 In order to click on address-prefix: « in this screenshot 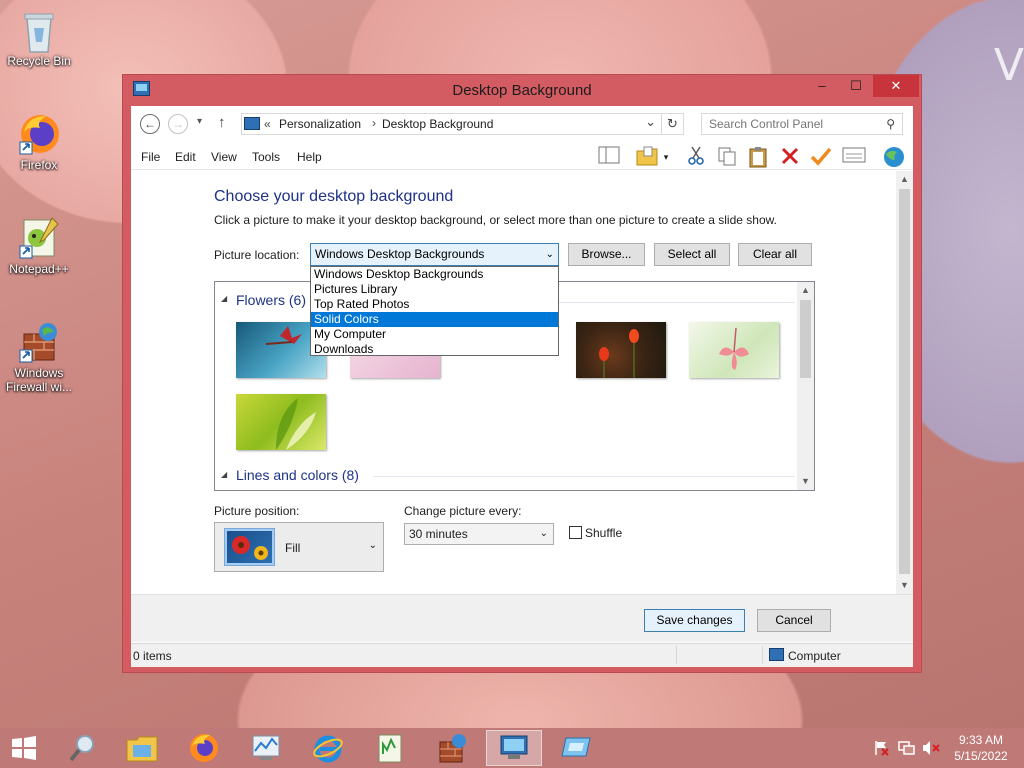, I will do `click(267, 124)`.